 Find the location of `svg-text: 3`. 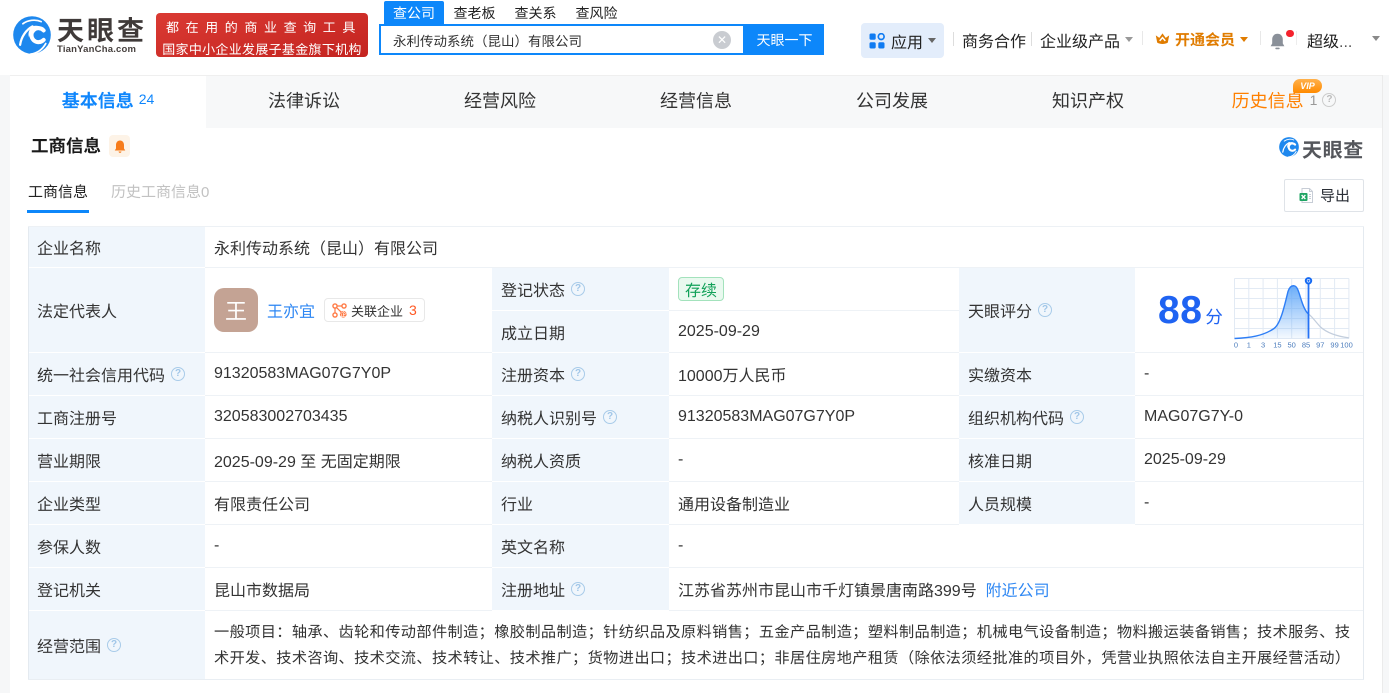

svg-text: 3 is located at coordinates (1263, 345).